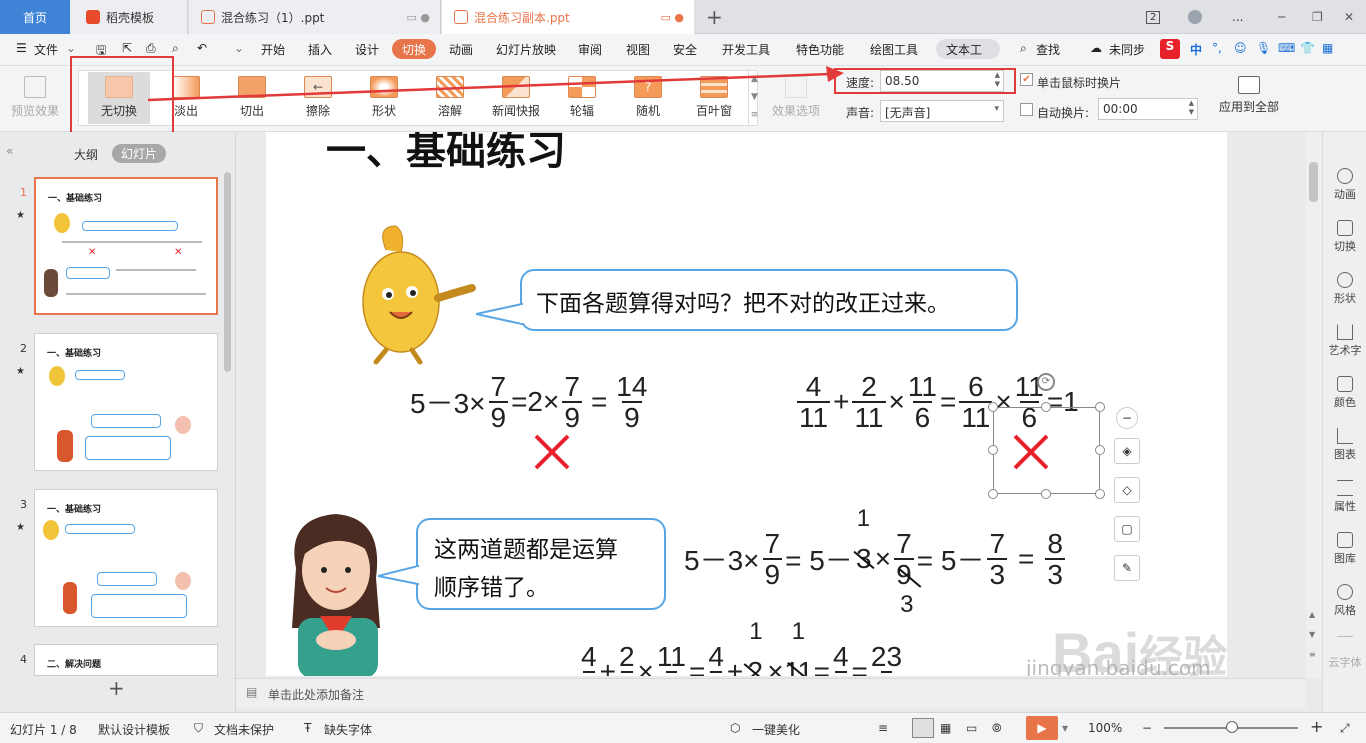 This screenshot has height=743, width=1366. What do you see at coordinates (1026, 79) in the screenshot?
I see `on-click-checkbox: ✔` at bounding box center [1026, 79].